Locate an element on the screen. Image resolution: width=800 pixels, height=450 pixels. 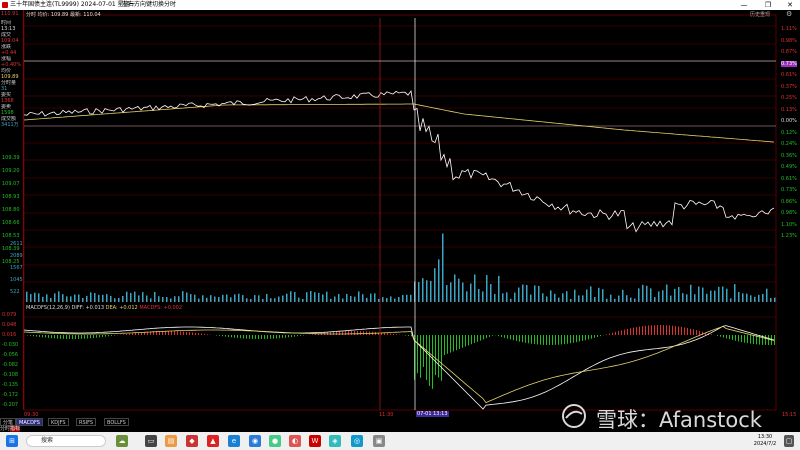
file-explorer-icon: ▤ is located at coordinates (171, 441).